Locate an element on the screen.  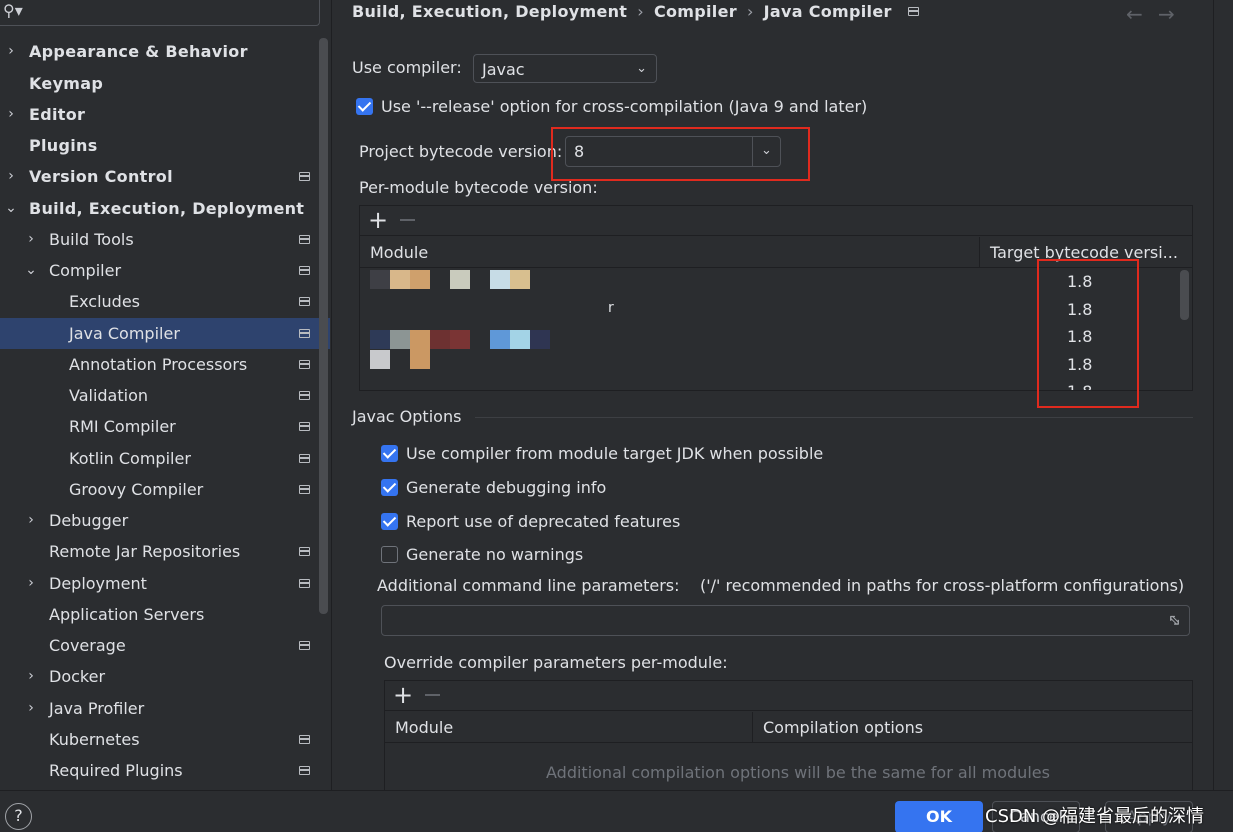
sidebar-item-application-servers: Application Servers is located at coordinates (165, 614).